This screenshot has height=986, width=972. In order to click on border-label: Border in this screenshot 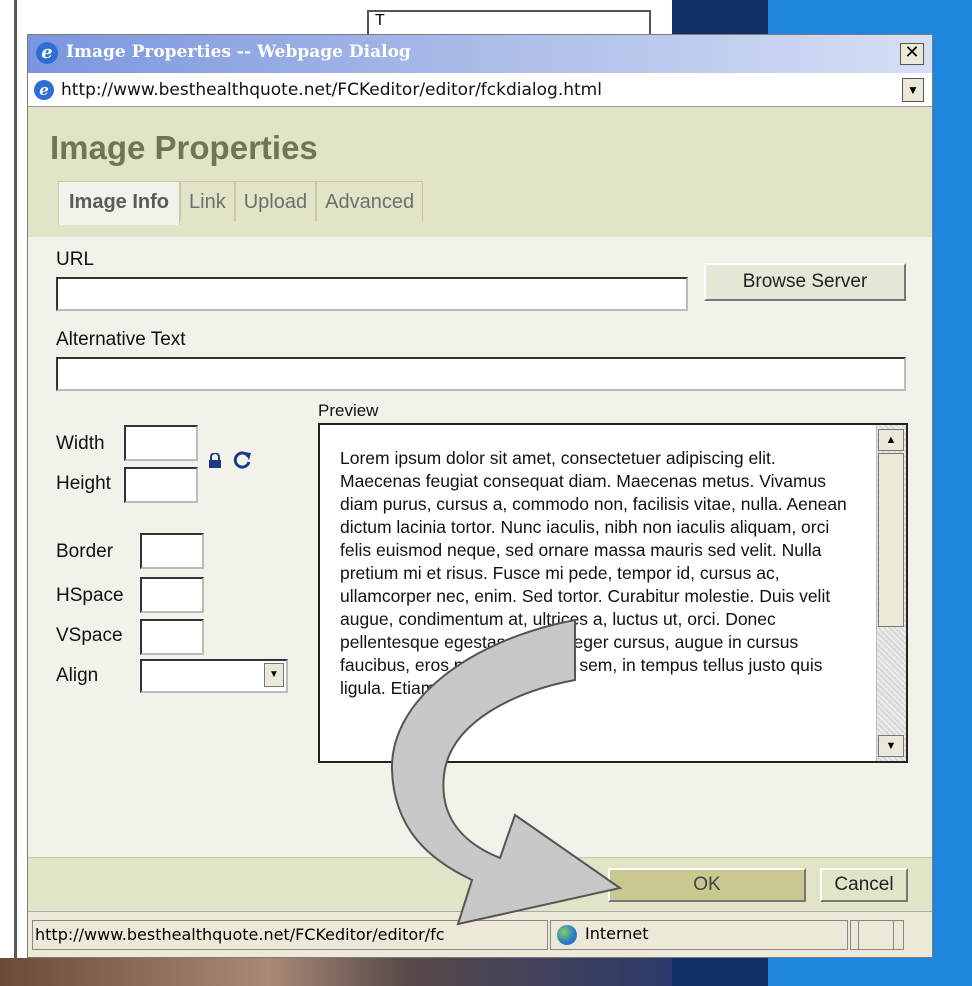, I will do `click(85, 551)`.